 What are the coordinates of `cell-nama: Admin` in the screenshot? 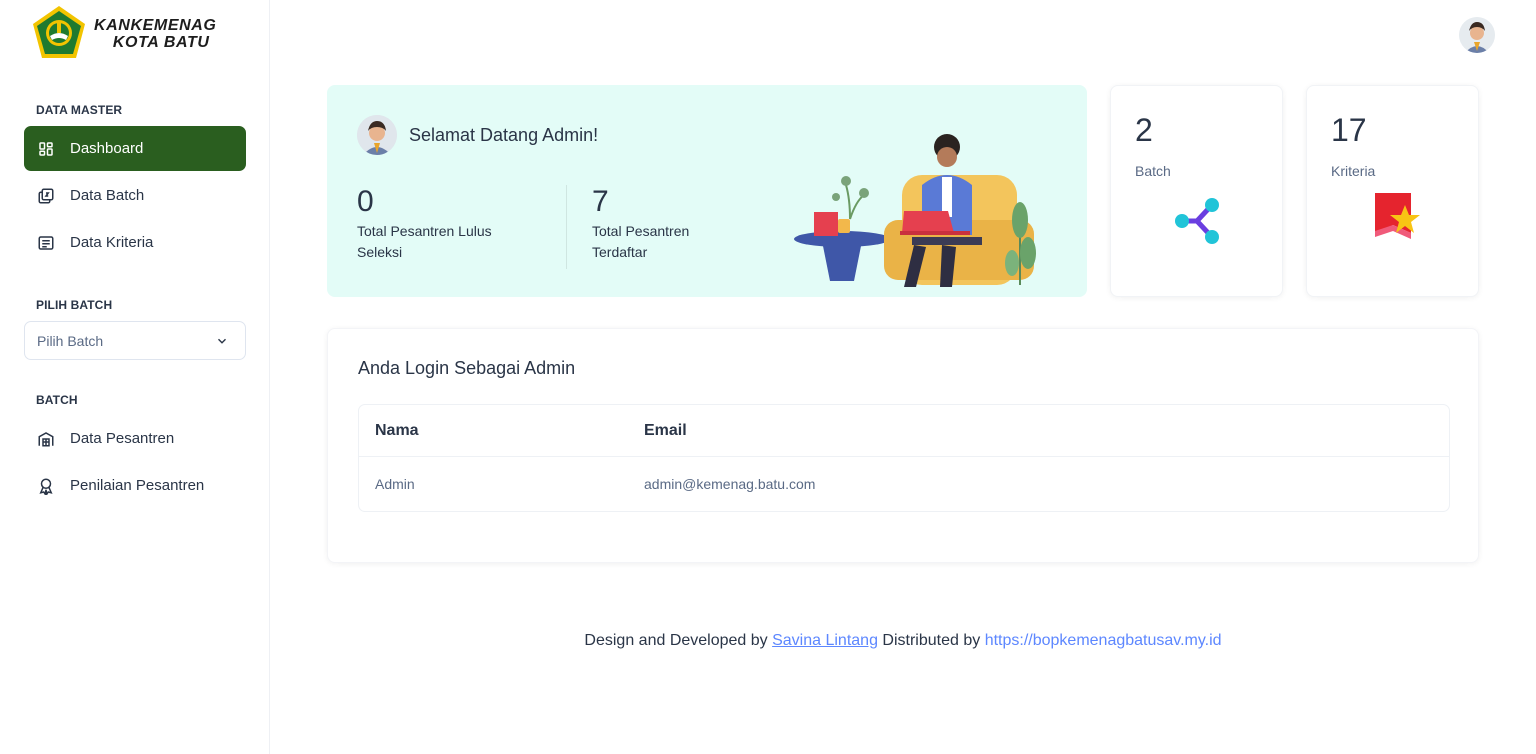 It's located at (395, 484).